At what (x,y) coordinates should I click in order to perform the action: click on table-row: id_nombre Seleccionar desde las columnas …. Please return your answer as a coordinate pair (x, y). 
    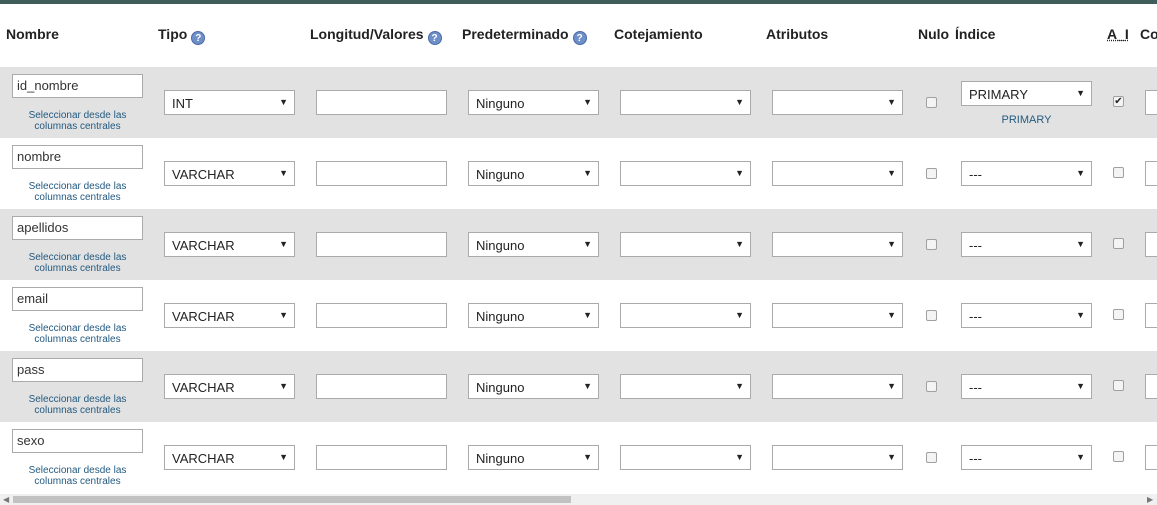
    Looking at the image, I should click on (578, 102).